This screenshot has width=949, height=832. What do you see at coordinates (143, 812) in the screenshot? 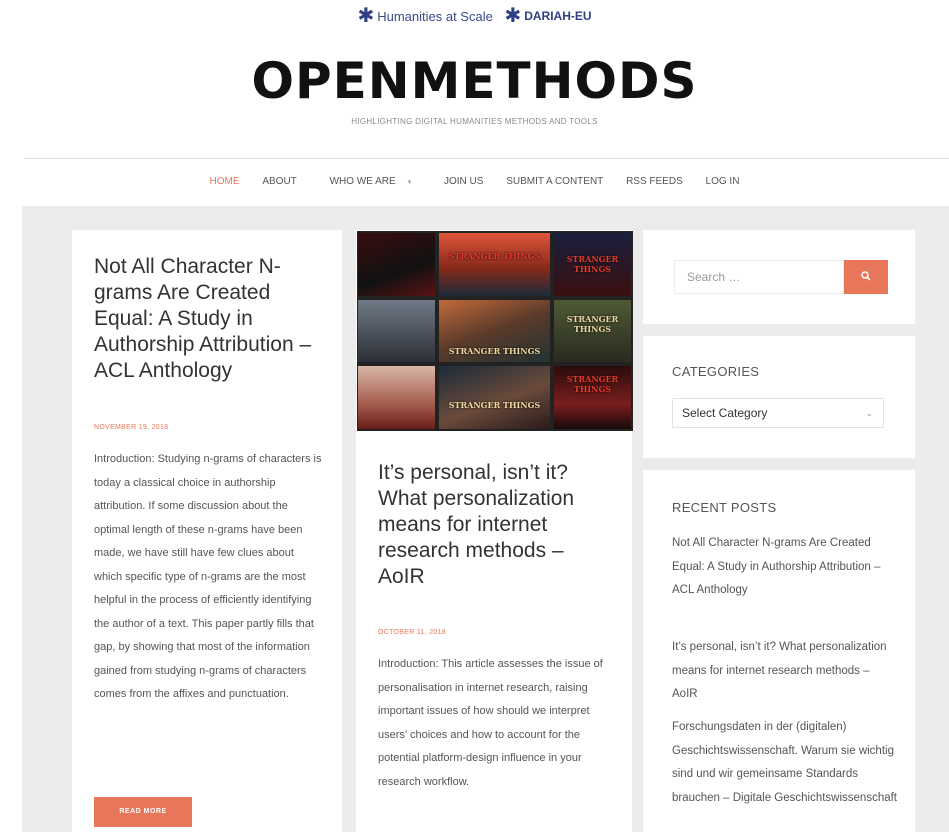
I see `read-more-button: READ MORE` at bounding box center [143, 812].